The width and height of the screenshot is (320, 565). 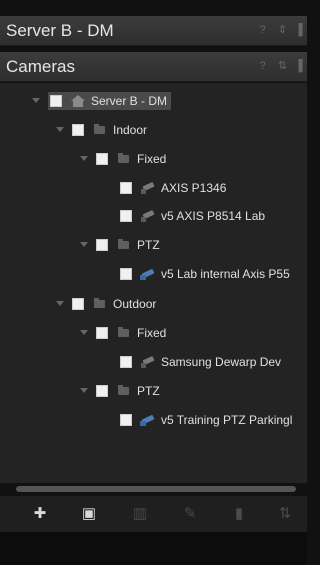 I want to click on tree-node-camera: Samsung Dewarp Dev, so click(x=200, y=362).